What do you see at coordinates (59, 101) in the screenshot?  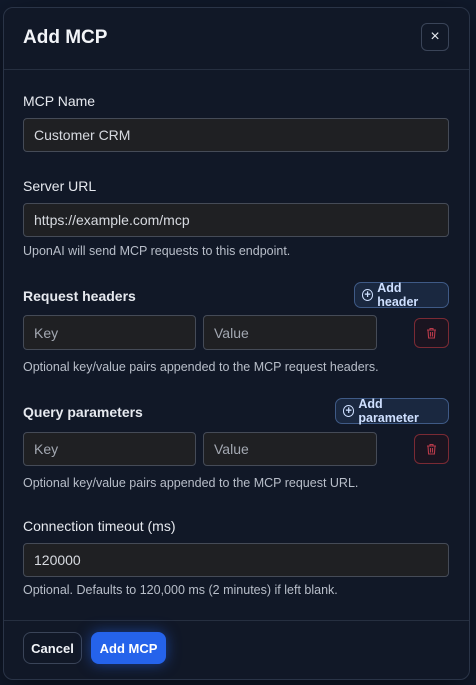 I see `mcp-name-label: MCP Name` at bounding box center [59, 101].